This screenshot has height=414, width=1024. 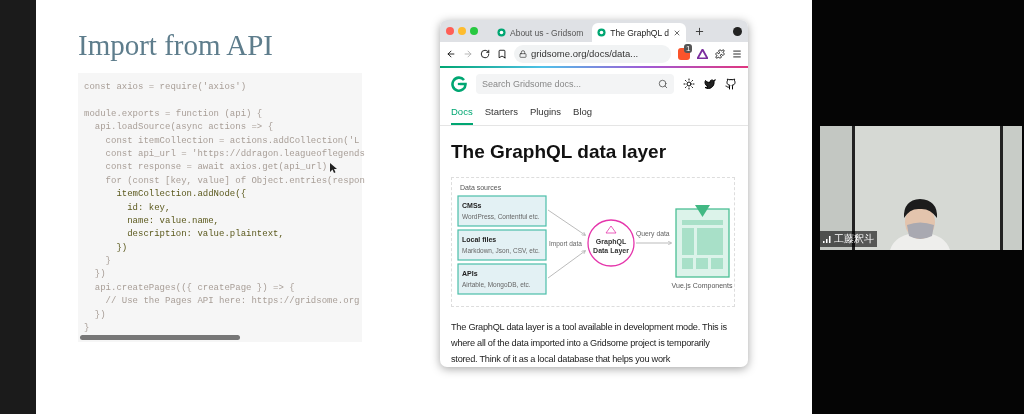 What do you see at coordinates (523, 53) in the screenshot?
I see `lock-icon` at bounding box center [523, 53].